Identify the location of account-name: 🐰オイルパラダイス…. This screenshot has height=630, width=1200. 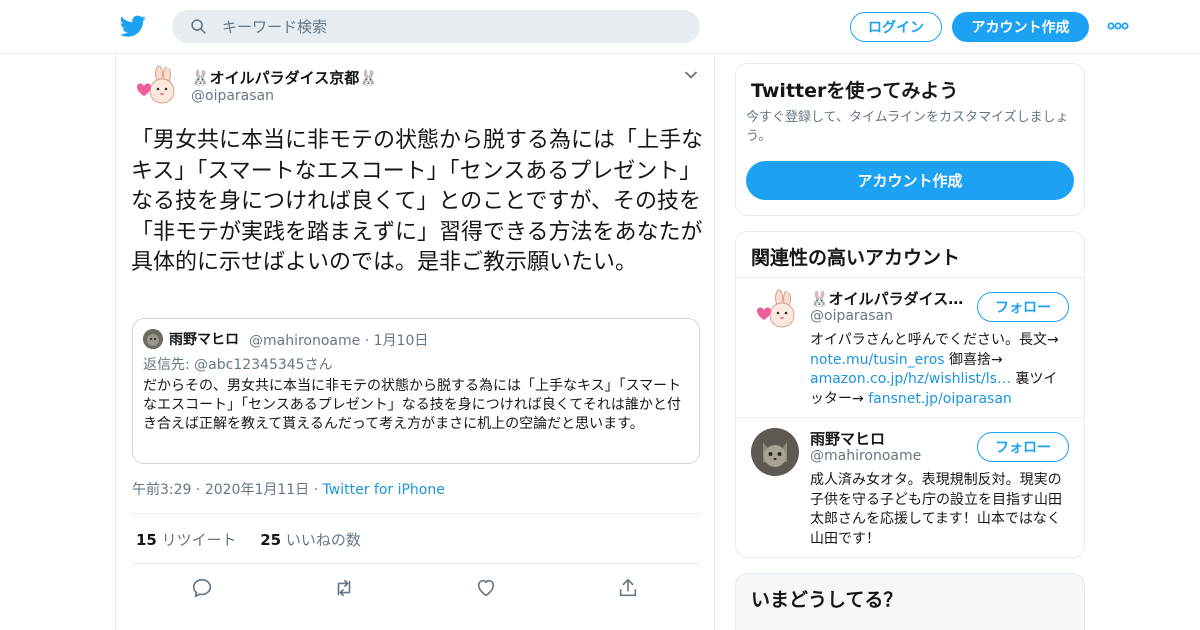
(889, 298).